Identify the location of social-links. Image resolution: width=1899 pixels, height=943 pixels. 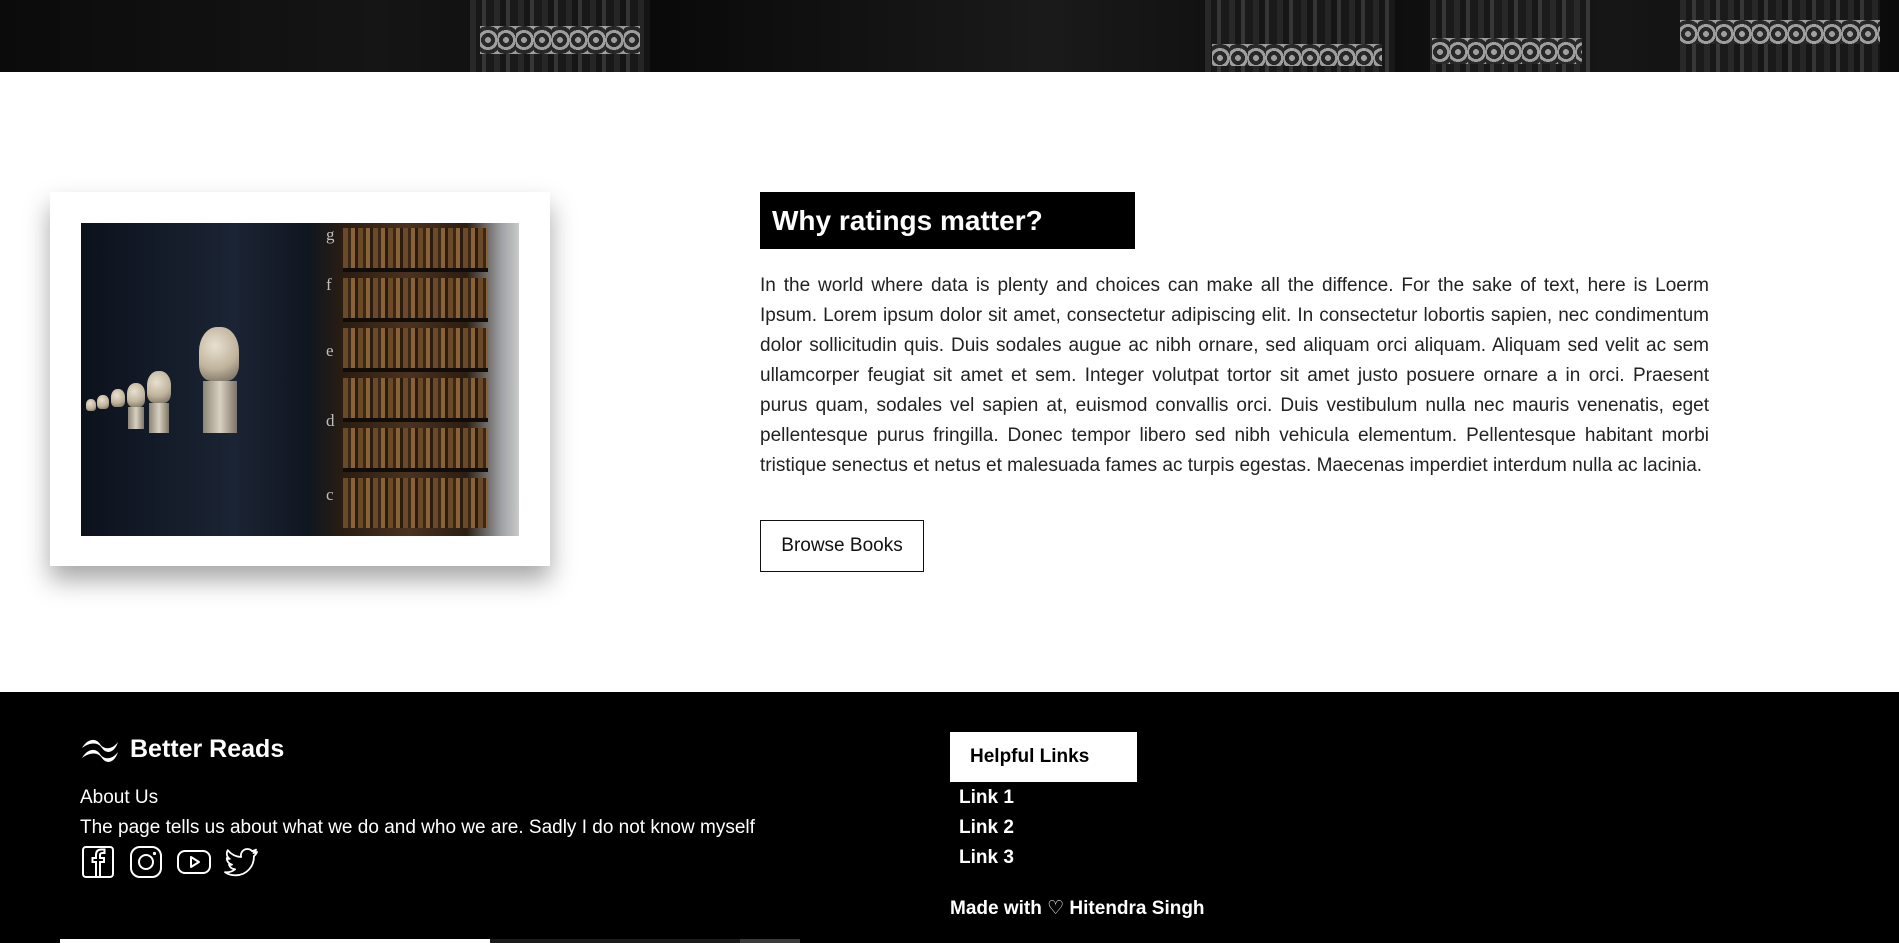
(170, 862).